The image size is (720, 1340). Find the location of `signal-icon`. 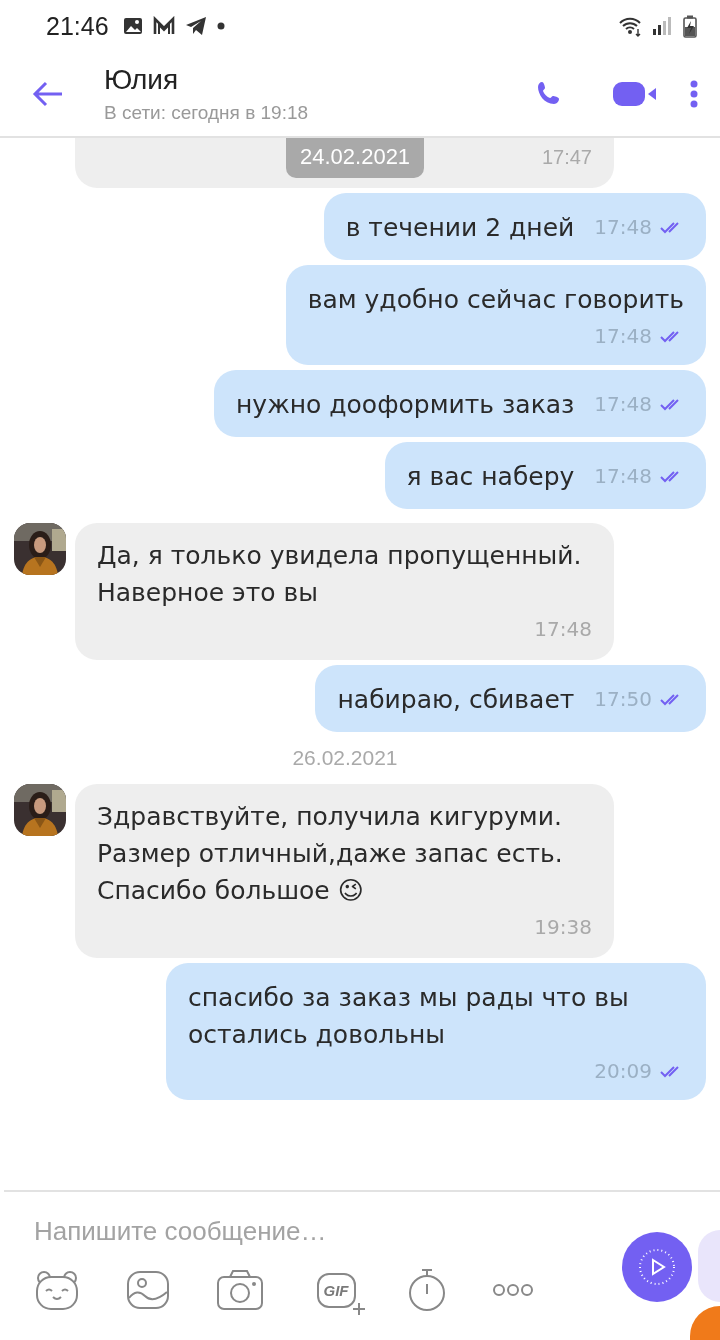

signal-icon is located at coordinates (662, 26).